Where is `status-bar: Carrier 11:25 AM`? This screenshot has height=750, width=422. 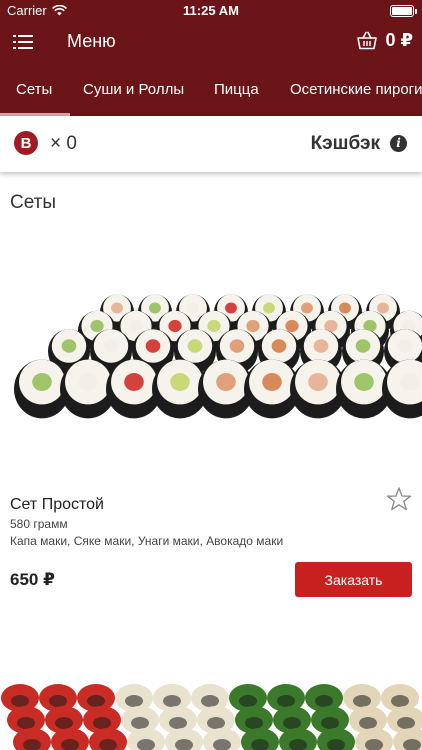
status-bar: Carrier 11:25 AM is located at coordinates (211, 11).